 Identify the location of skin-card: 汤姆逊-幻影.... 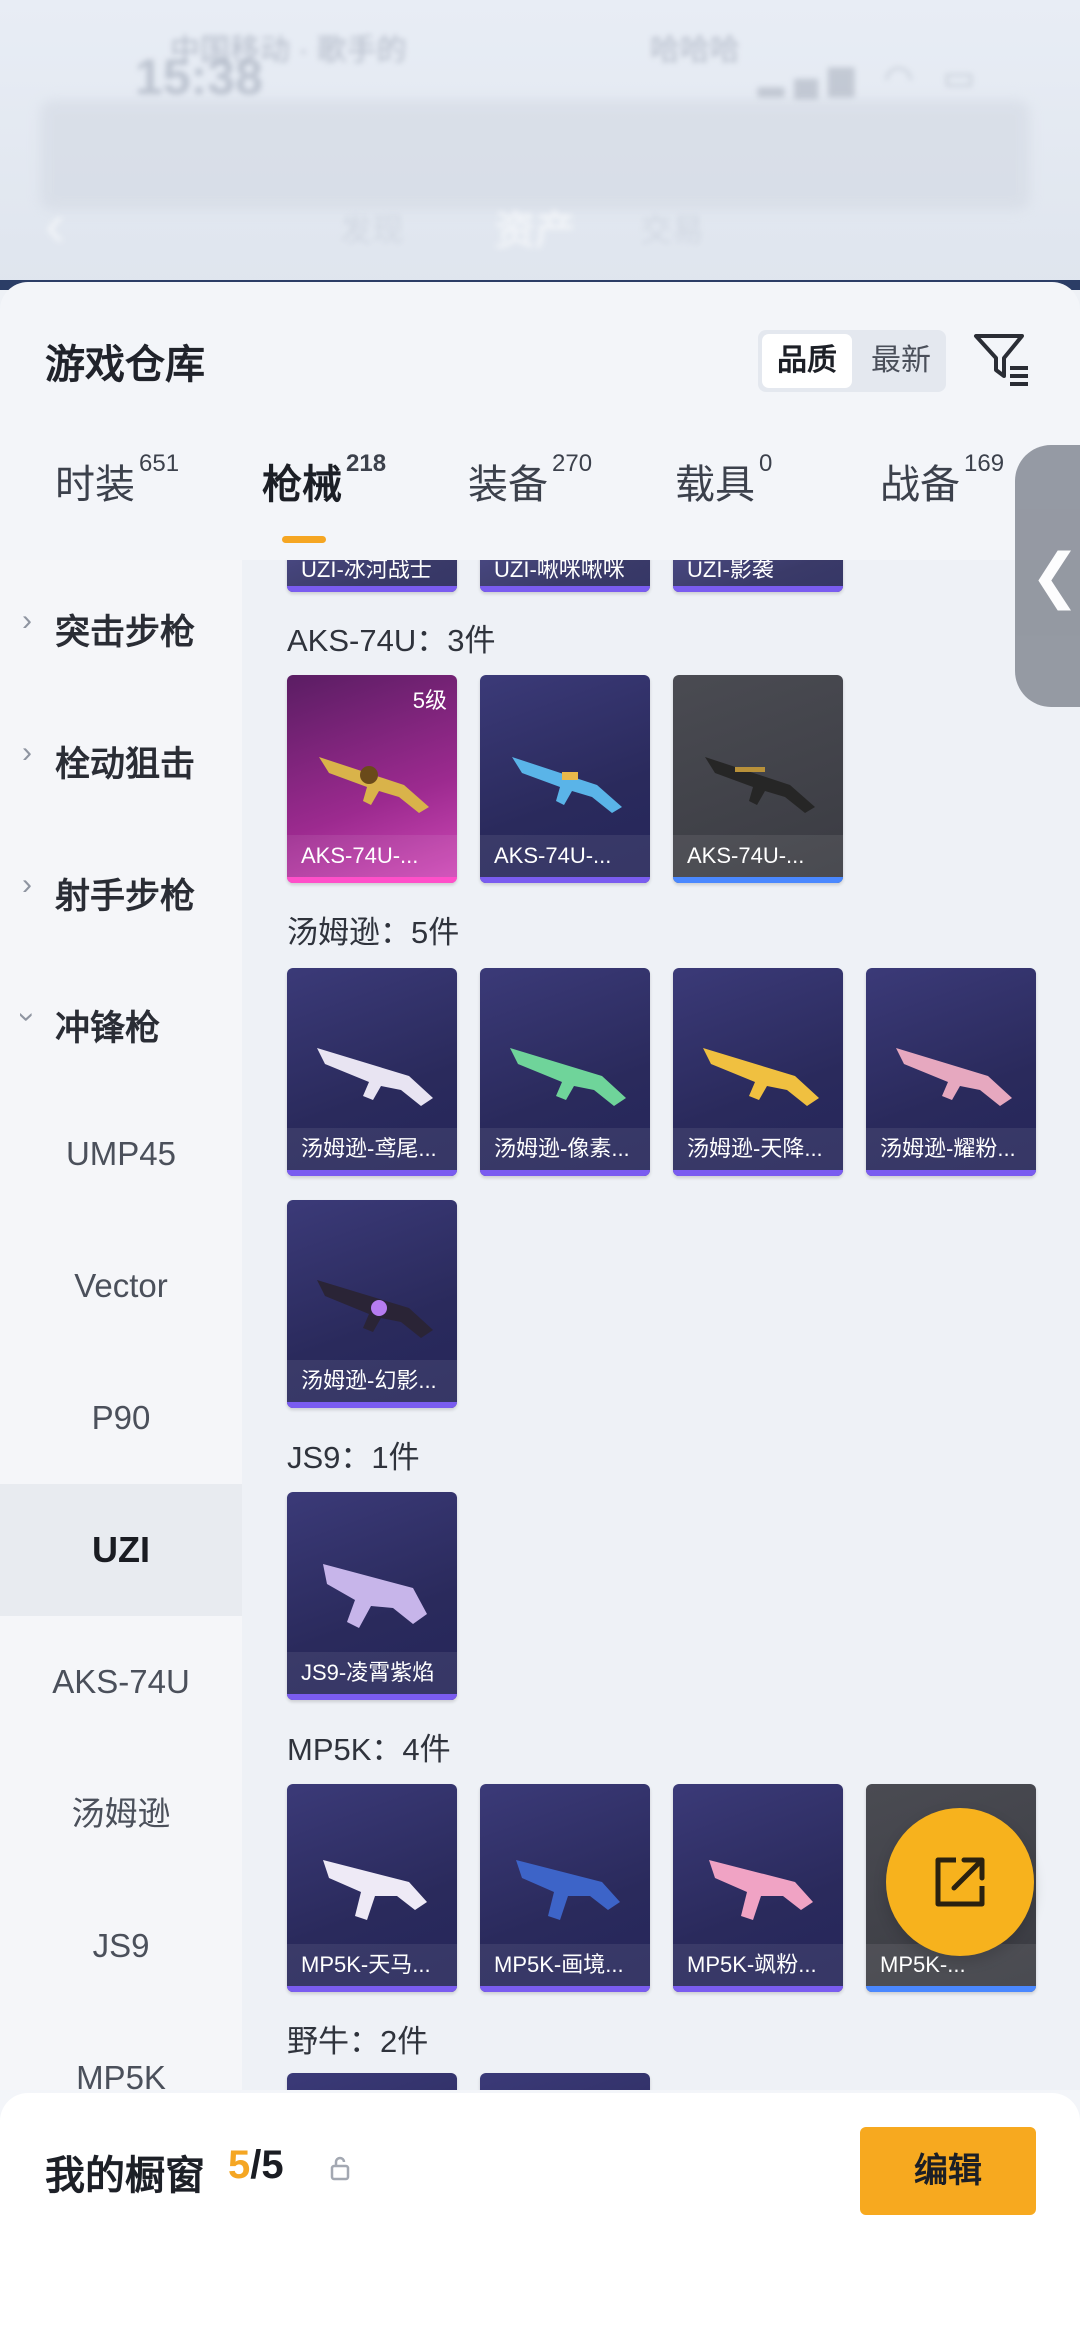
(372, 1304).